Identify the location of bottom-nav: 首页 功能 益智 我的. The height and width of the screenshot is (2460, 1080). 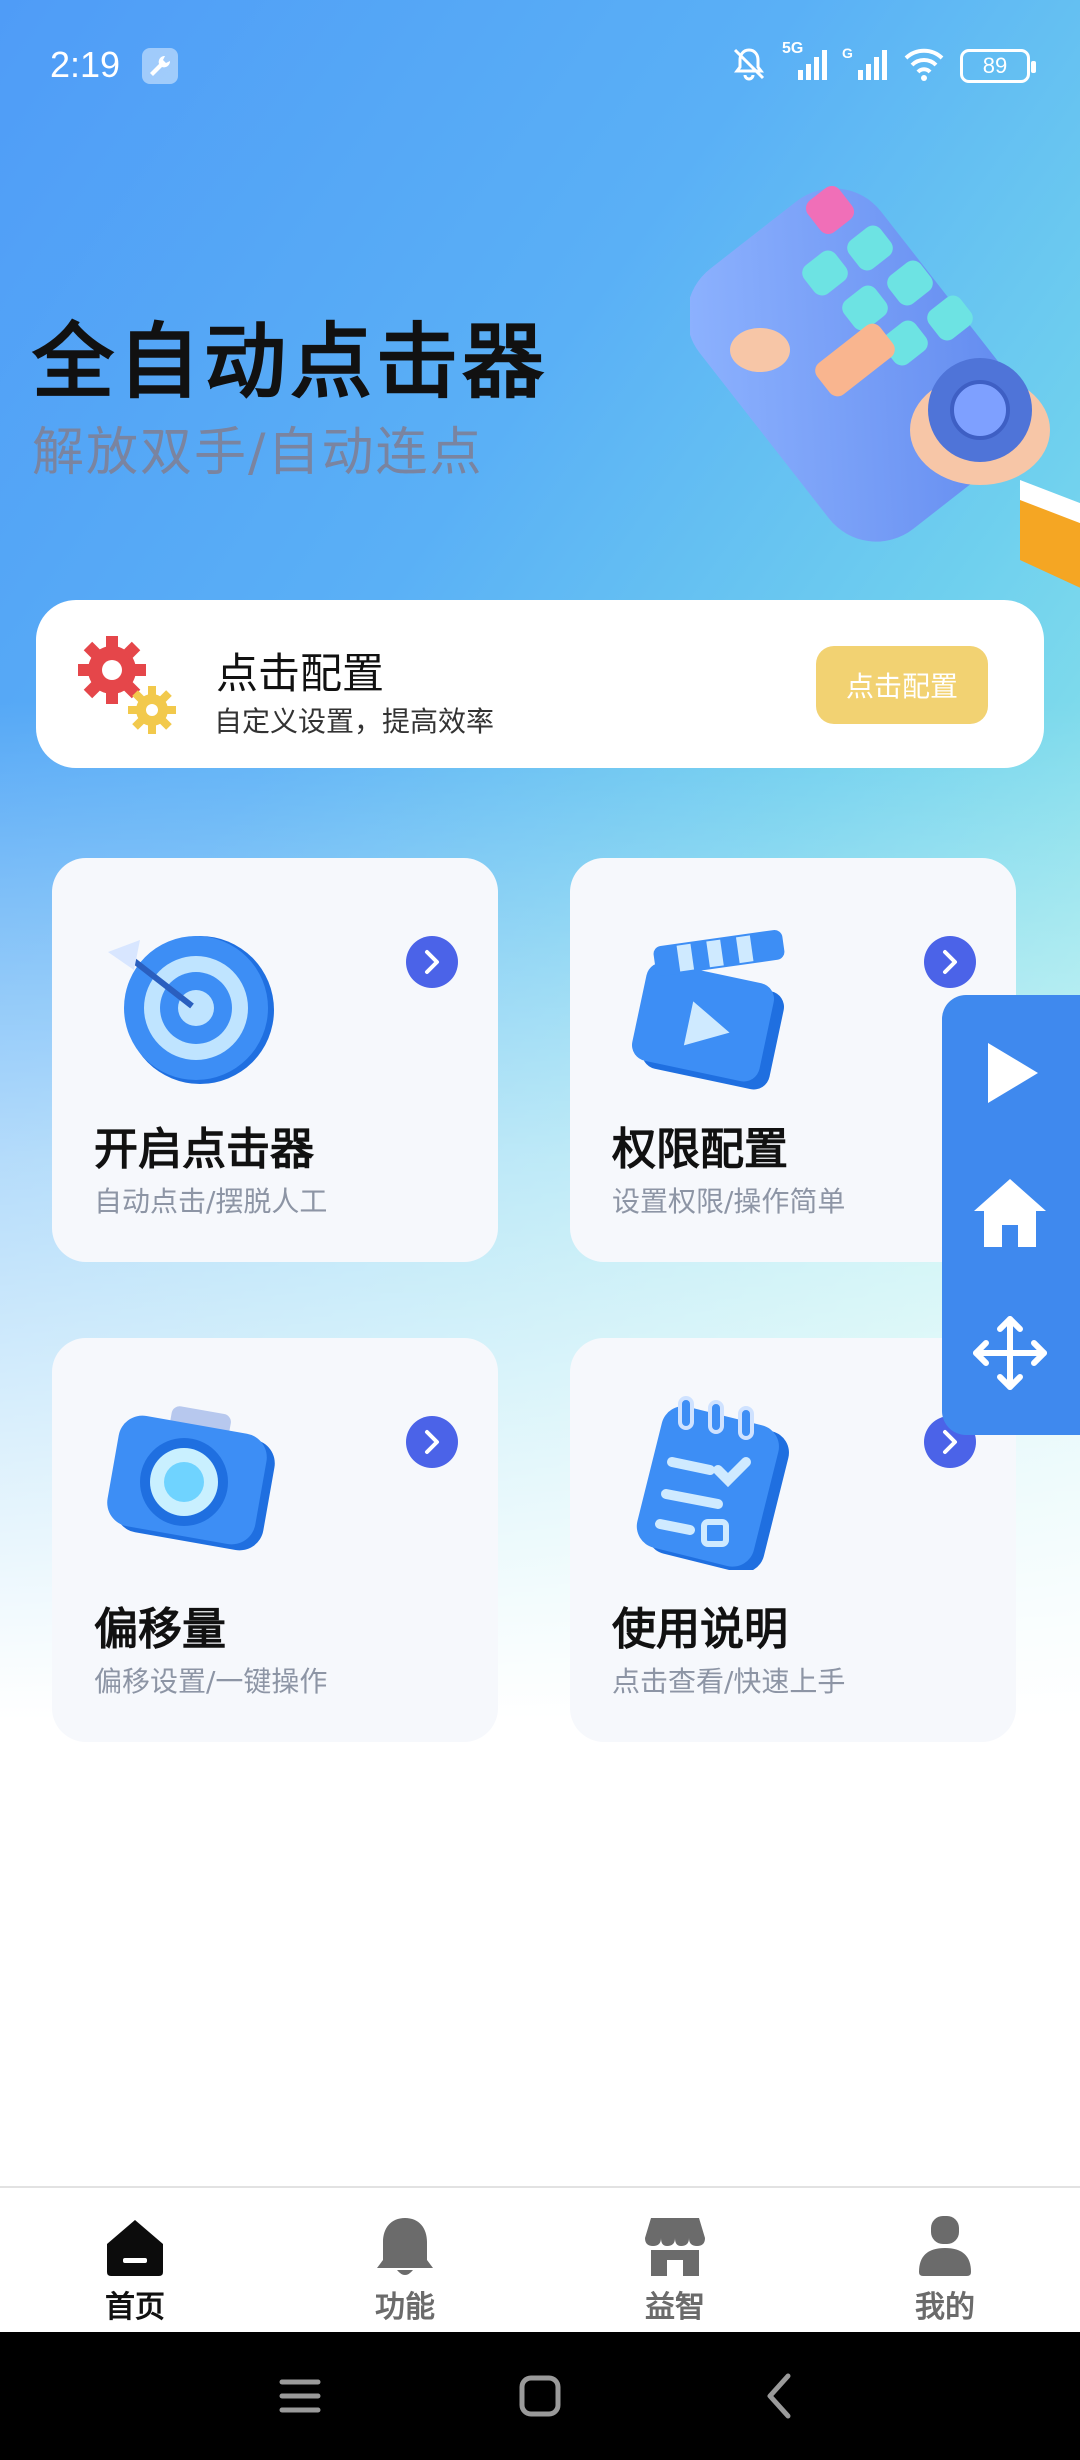
(540, 2259).